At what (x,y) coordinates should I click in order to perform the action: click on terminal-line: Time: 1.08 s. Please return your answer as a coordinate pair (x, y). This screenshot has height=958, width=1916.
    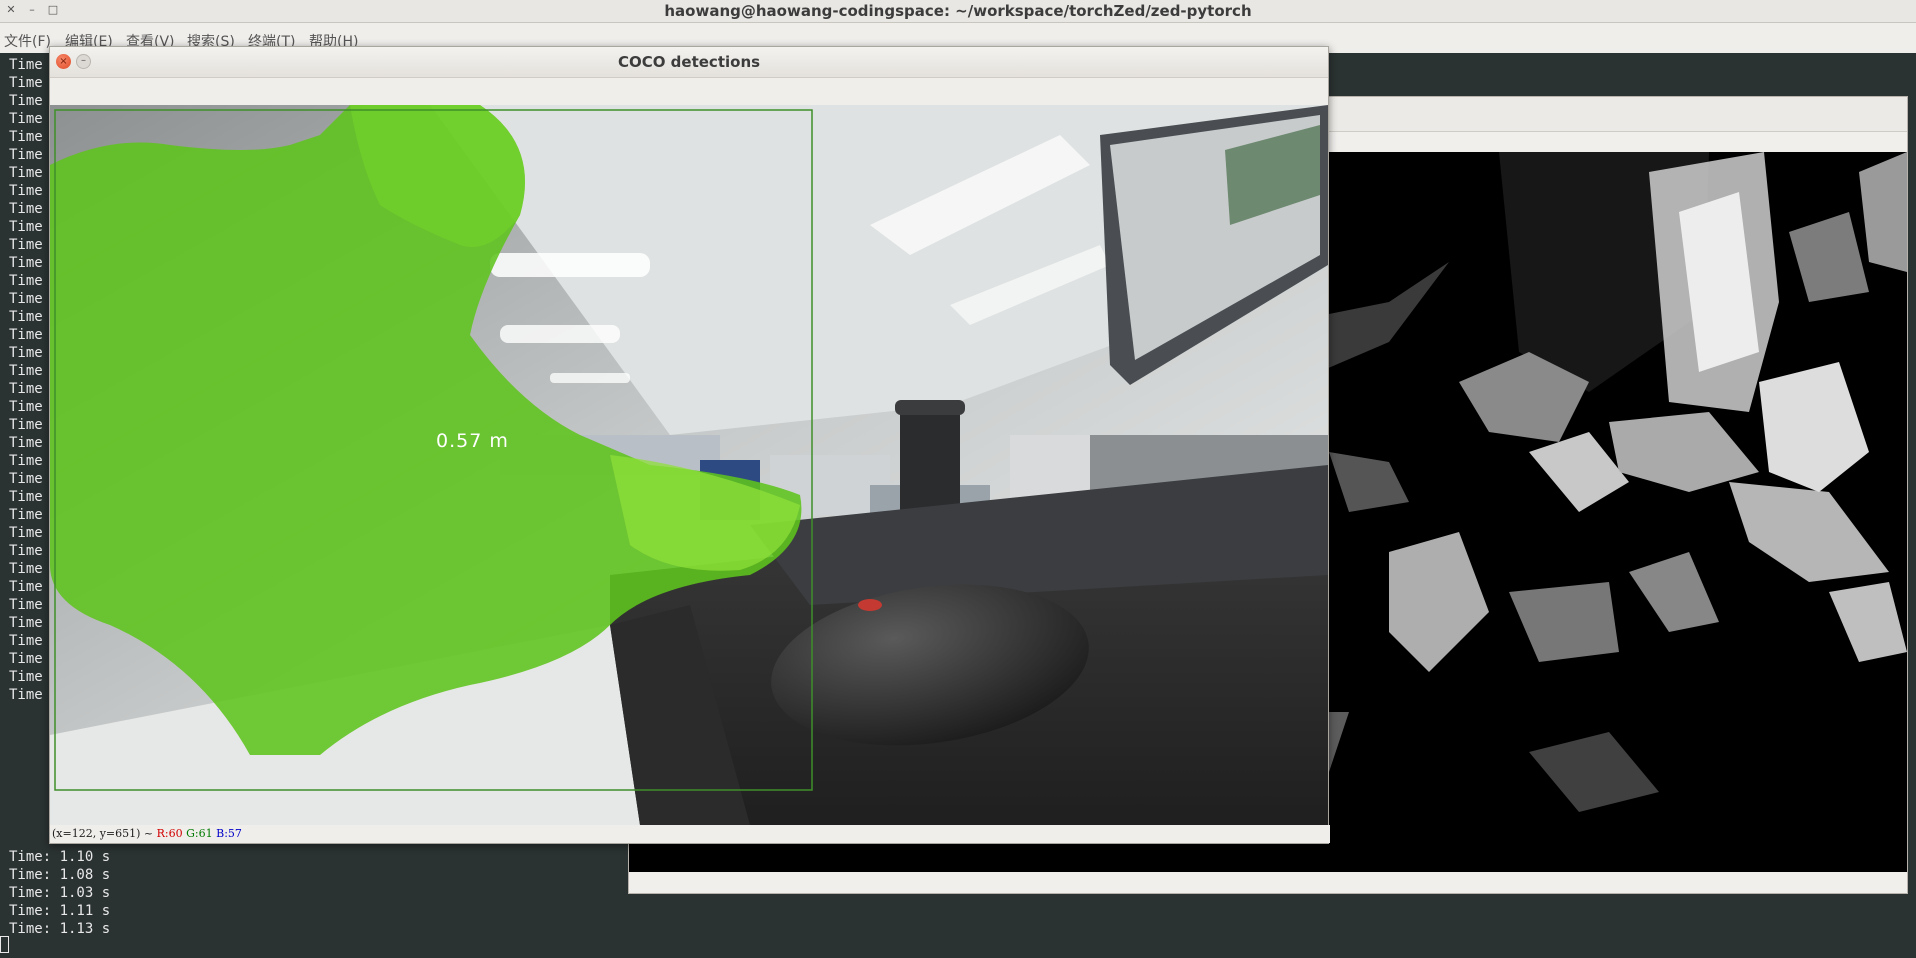
    Looking at the image, I should click on (60, 875).